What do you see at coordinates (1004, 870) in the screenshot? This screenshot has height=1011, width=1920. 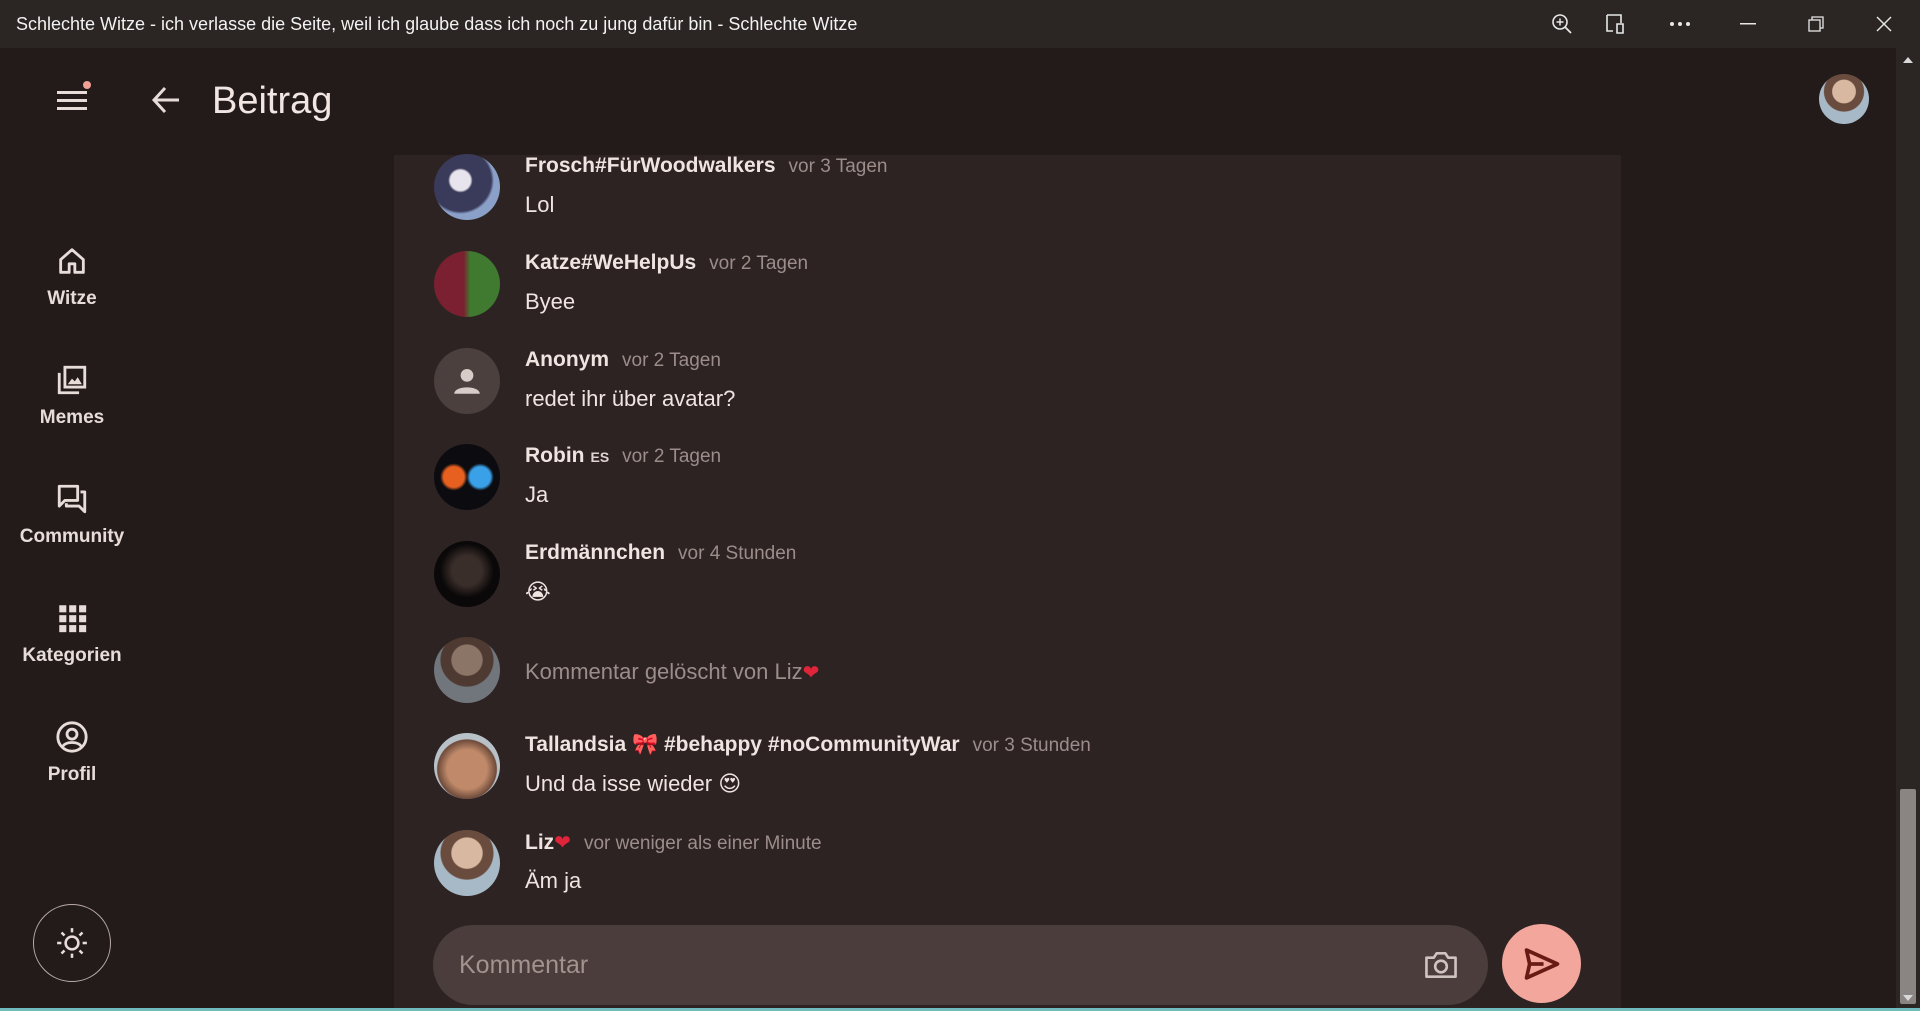 I see `comment-item: Liz ❤ vor weniger als einer Minute Äm ja` at bounding box center [1004, 870].